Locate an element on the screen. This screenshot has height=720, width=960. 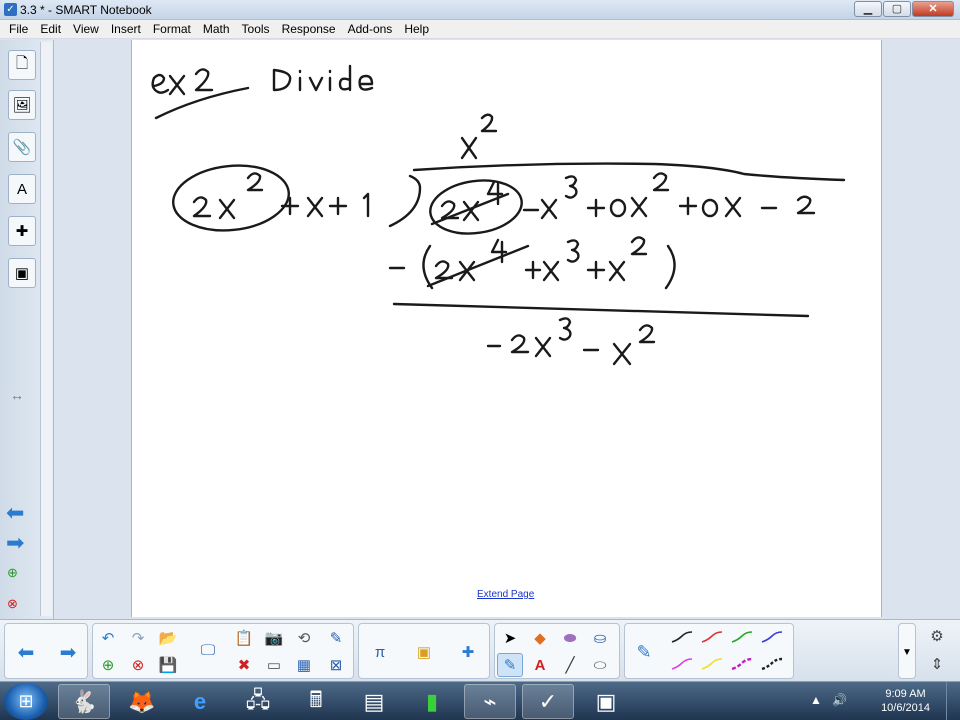
pen-properties-icon: ✎ is located at coordinates (644, 652).